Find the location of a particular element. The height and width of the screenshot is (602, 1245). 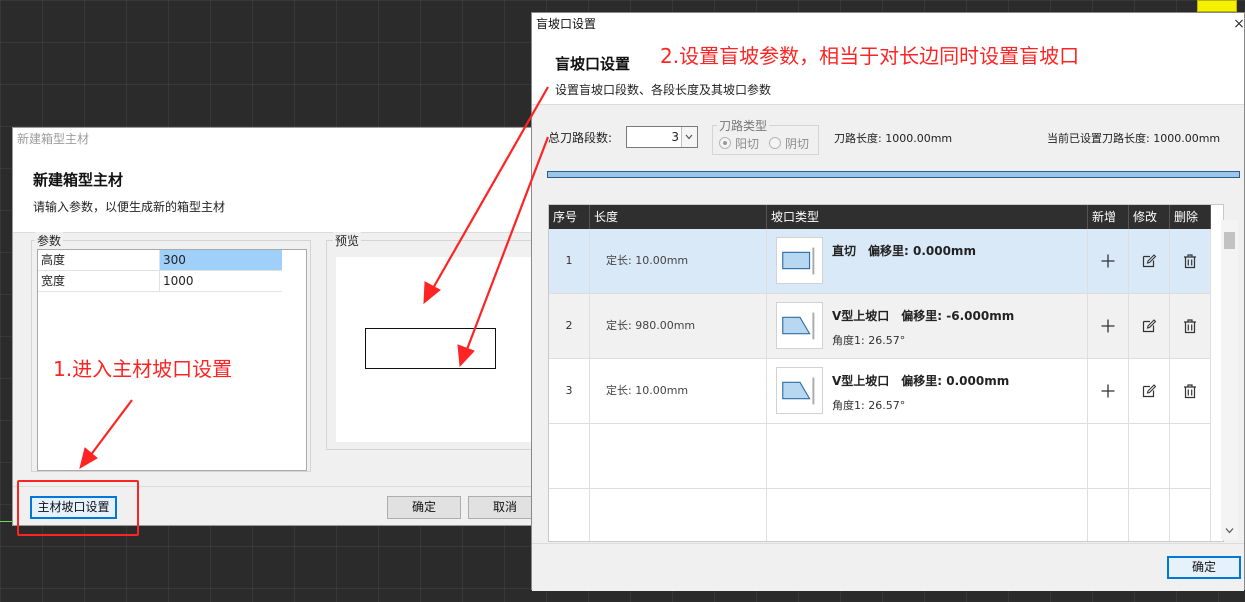

table-cell: 直切 偏移里: 0.000mm is located at coordinates (927, 261).